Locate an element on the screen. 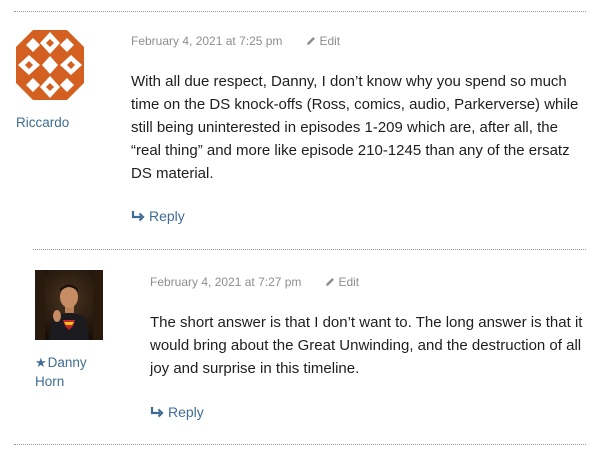  comment-meta: February 4, 2021 at 7:27 pm Edit is located at coordinates (254, 282).